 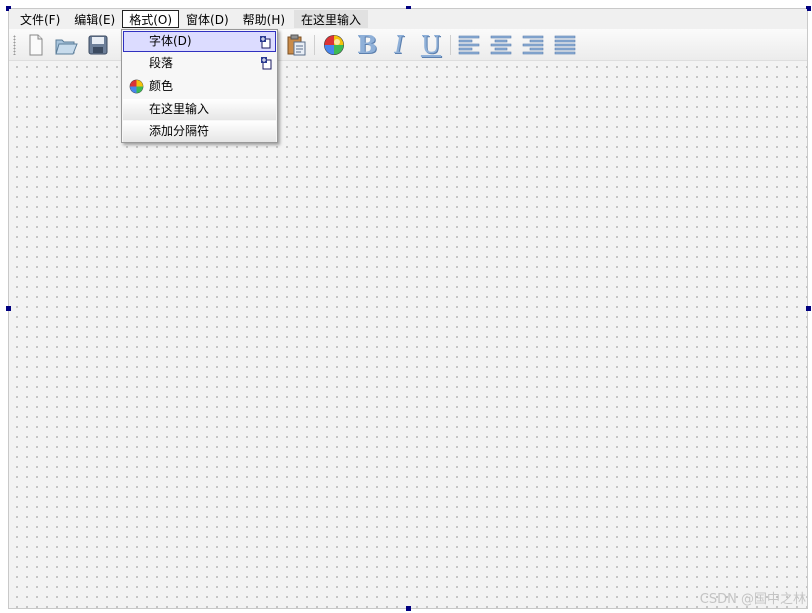 I want to click on open-button, so click(x=66, y=45).